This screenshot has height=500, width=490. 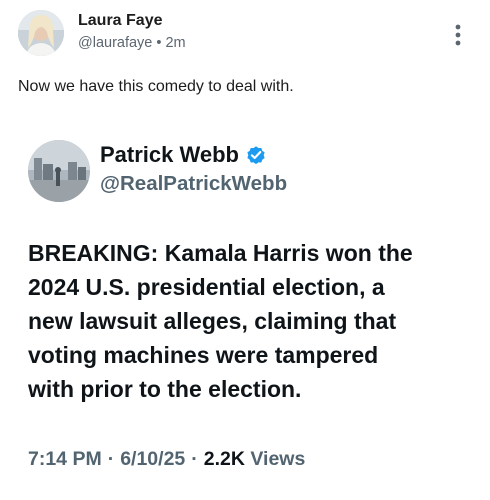 I want to click on quoted-author-avatar, so click(x=59, y=171).